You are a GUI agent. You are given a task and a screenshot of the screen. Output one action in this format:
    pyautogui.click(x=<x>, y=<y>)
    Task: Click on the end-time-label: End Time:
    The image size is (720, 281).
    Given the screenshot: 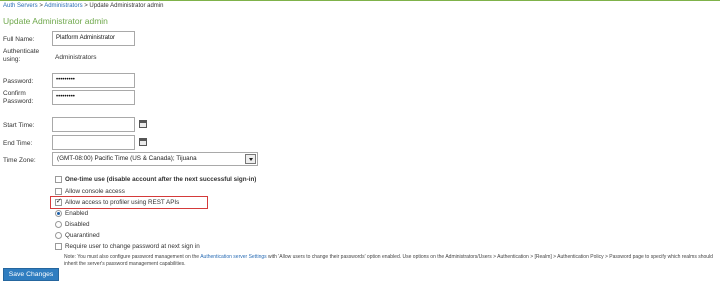 What is the action you would take?
    pyautogui.click(x=18, y=143)
    